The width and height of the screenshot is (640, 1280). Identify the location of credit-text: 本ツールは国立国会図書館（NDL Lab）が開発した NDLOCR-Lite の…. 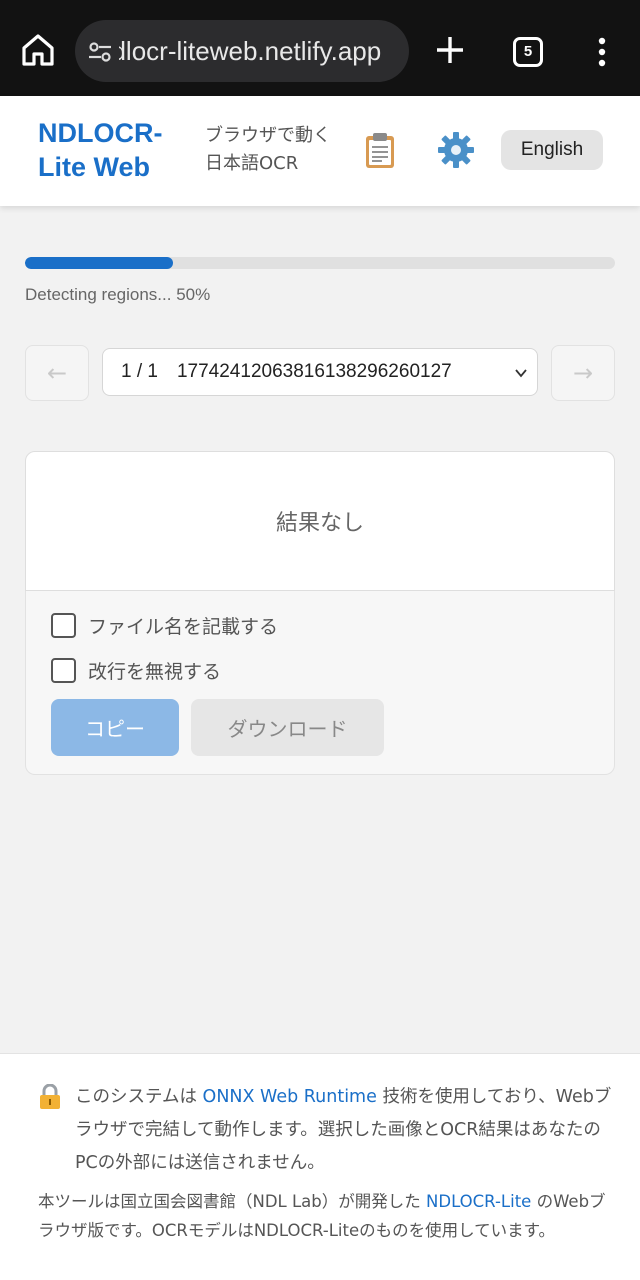
(323, 1216).